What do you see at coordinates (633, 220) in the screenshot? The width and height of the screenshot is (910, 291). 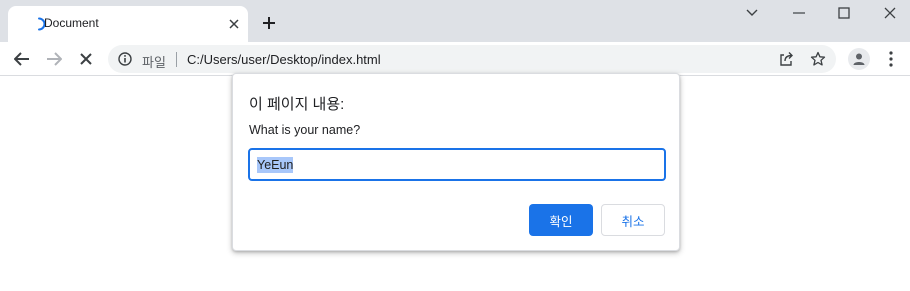 I see `cancel-button: 취소` at bounding box center [633, 220].